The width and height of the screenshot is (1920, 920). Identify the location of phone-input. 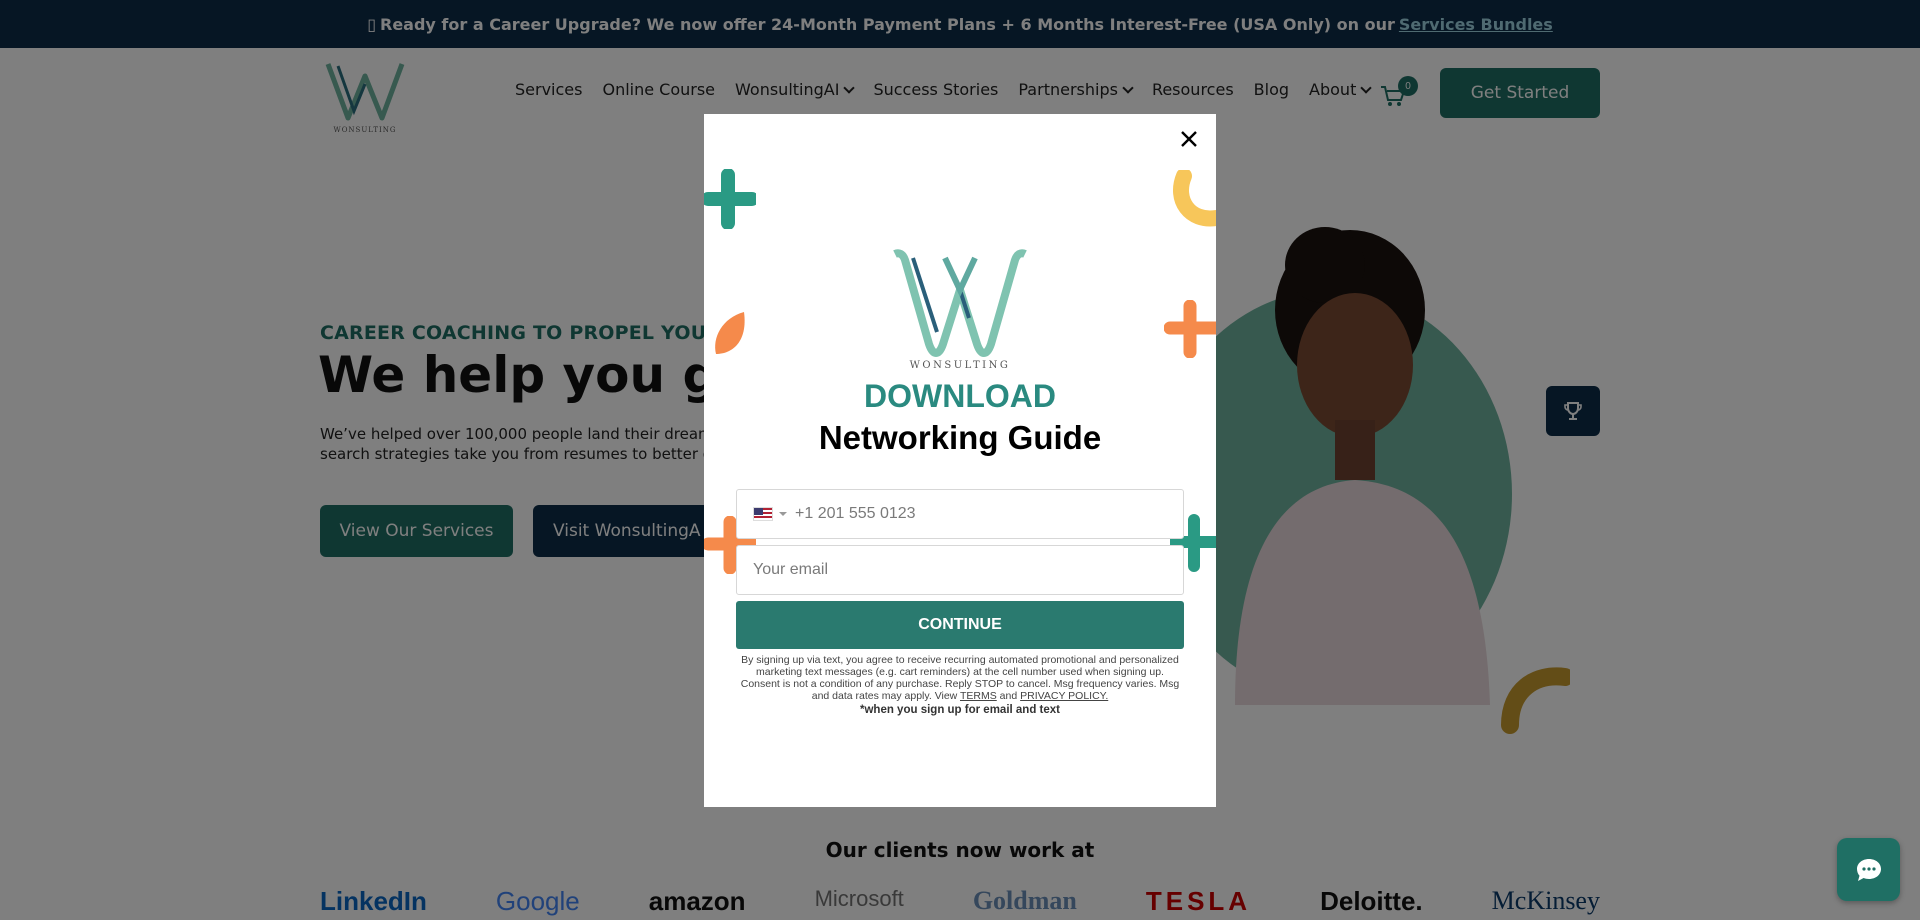
(989, 514).